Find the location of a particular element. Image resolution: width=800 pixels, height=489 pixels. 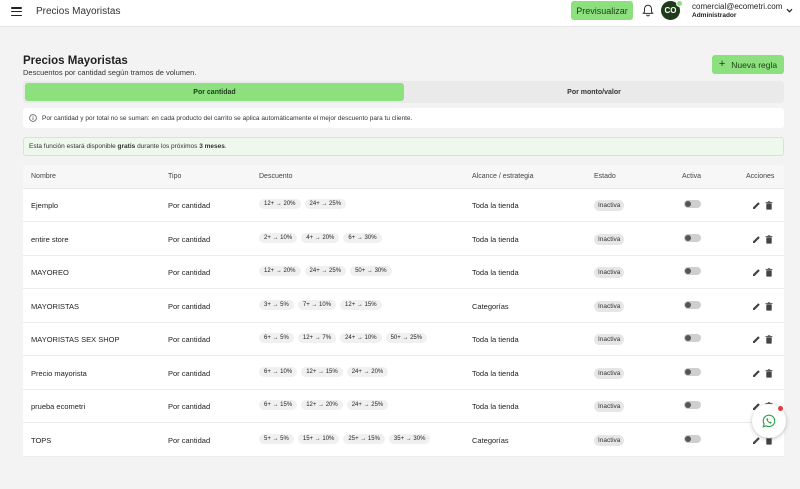

notification-dot is located at coordinates (780, 408).